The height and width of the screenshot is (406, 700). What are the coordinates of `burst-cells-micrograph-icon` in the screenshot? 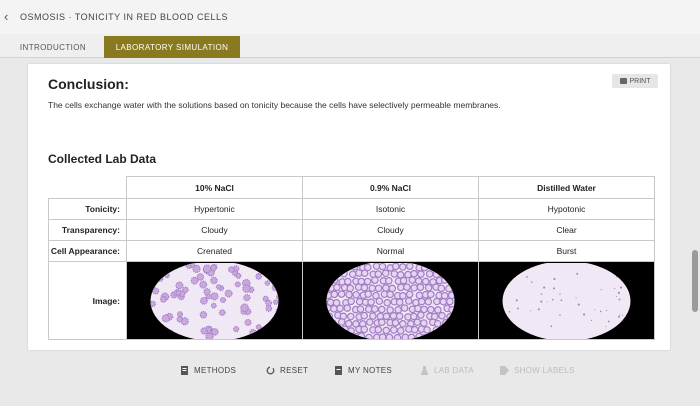 It's located at (566, 300).